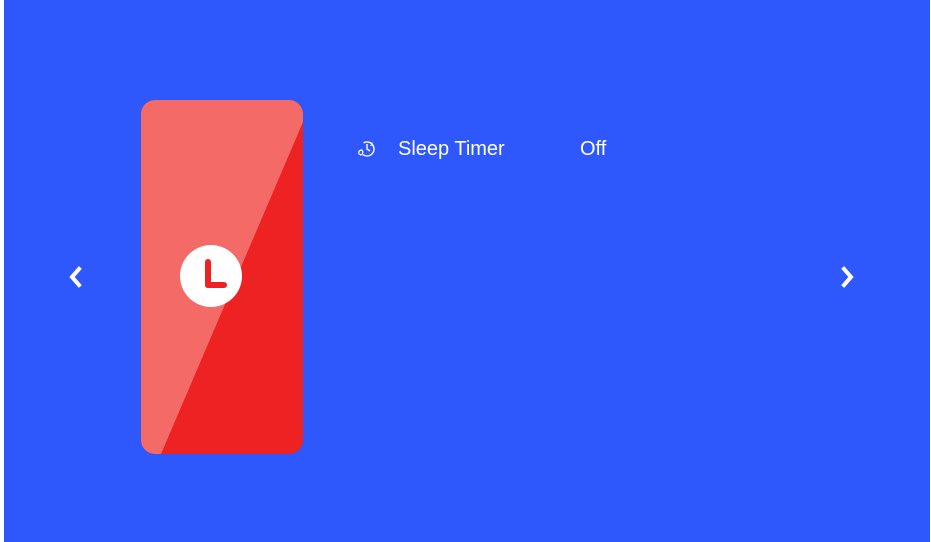  Describe the element at coordinates (506, 149) in the screenshot. I see `sleep-timer-setting: z Sleep Timer Off` at that location.